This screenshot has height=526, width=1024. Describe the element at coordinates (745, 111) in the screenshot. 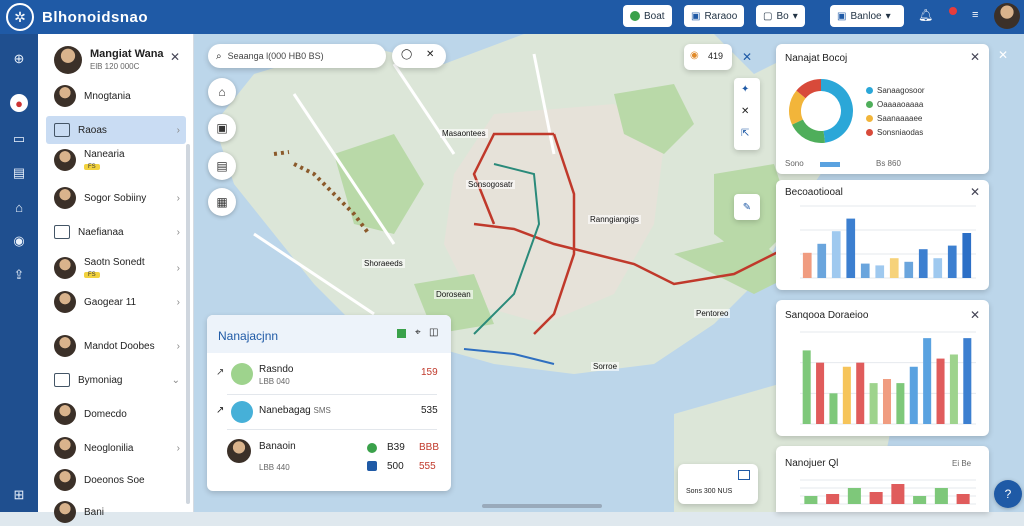

I see `cross-icon: ✕` at that location.